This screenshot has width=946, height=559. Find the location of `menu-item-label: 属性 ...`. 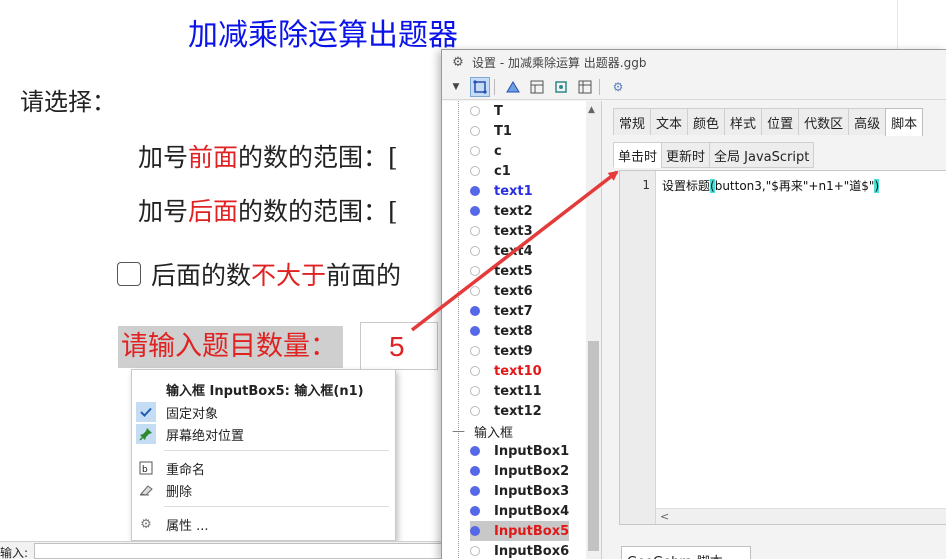

menu-item-label: 属性 ... is located at coordinates (187, 526).